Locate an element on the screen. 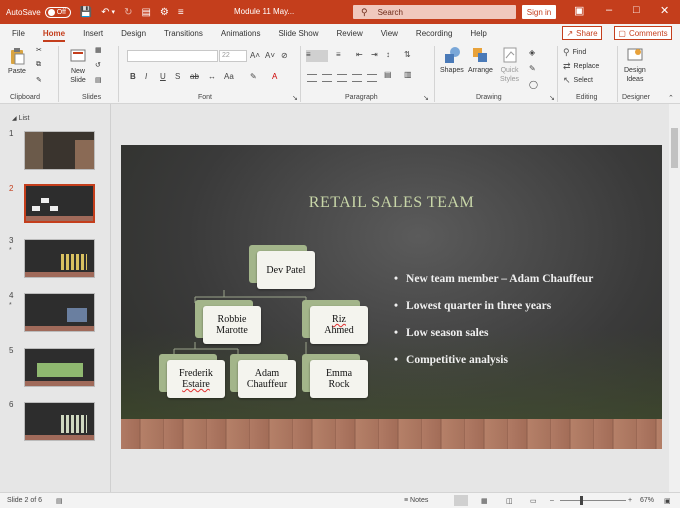 This screenshot has height=508, width=680. tab-view: View is located at coordinates (389, 33).